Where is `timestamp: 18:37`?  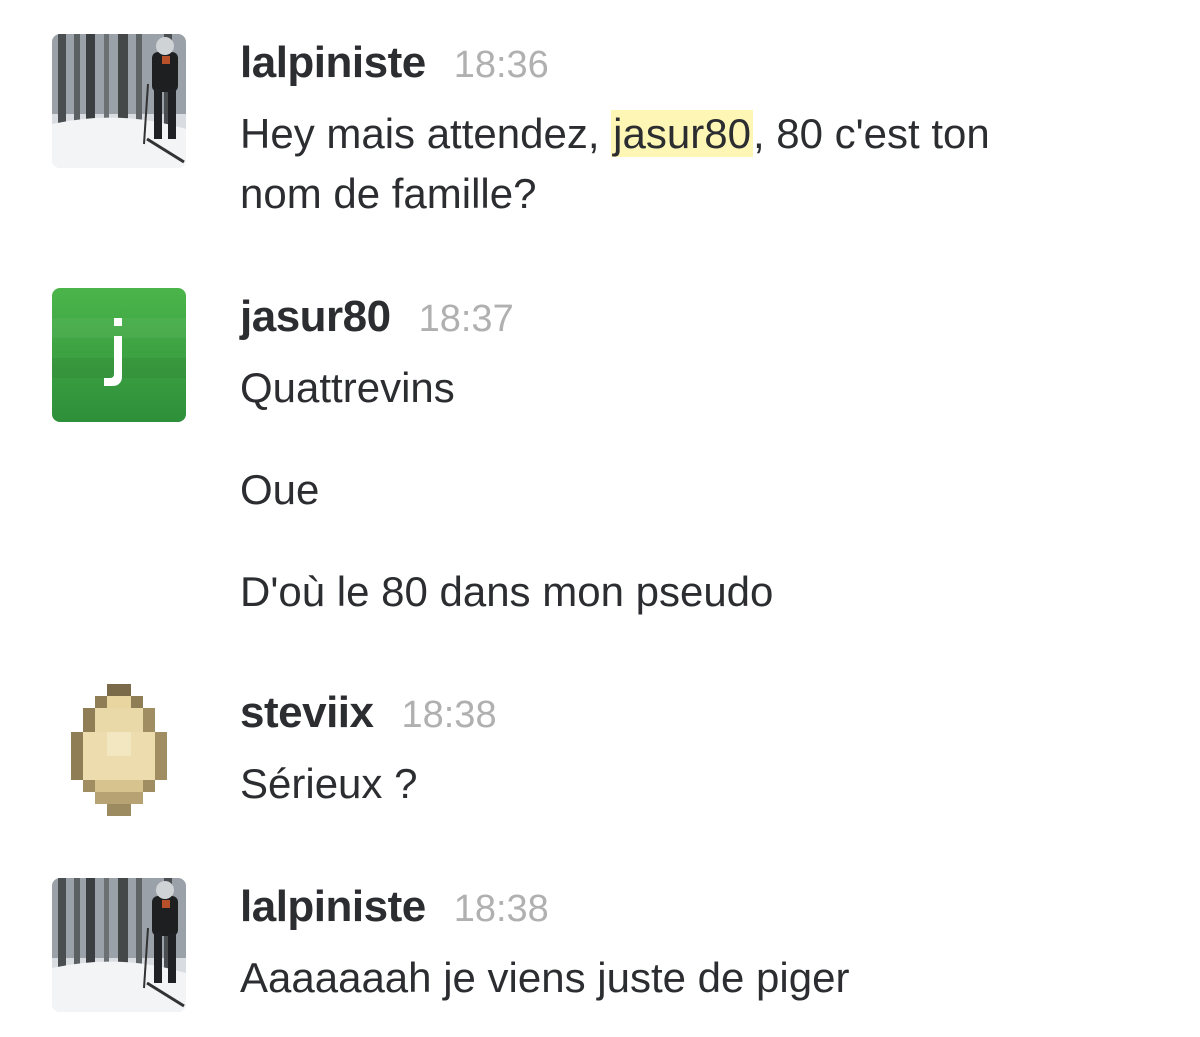
timestamp: 18:37 is located at coordinates (466, 319).